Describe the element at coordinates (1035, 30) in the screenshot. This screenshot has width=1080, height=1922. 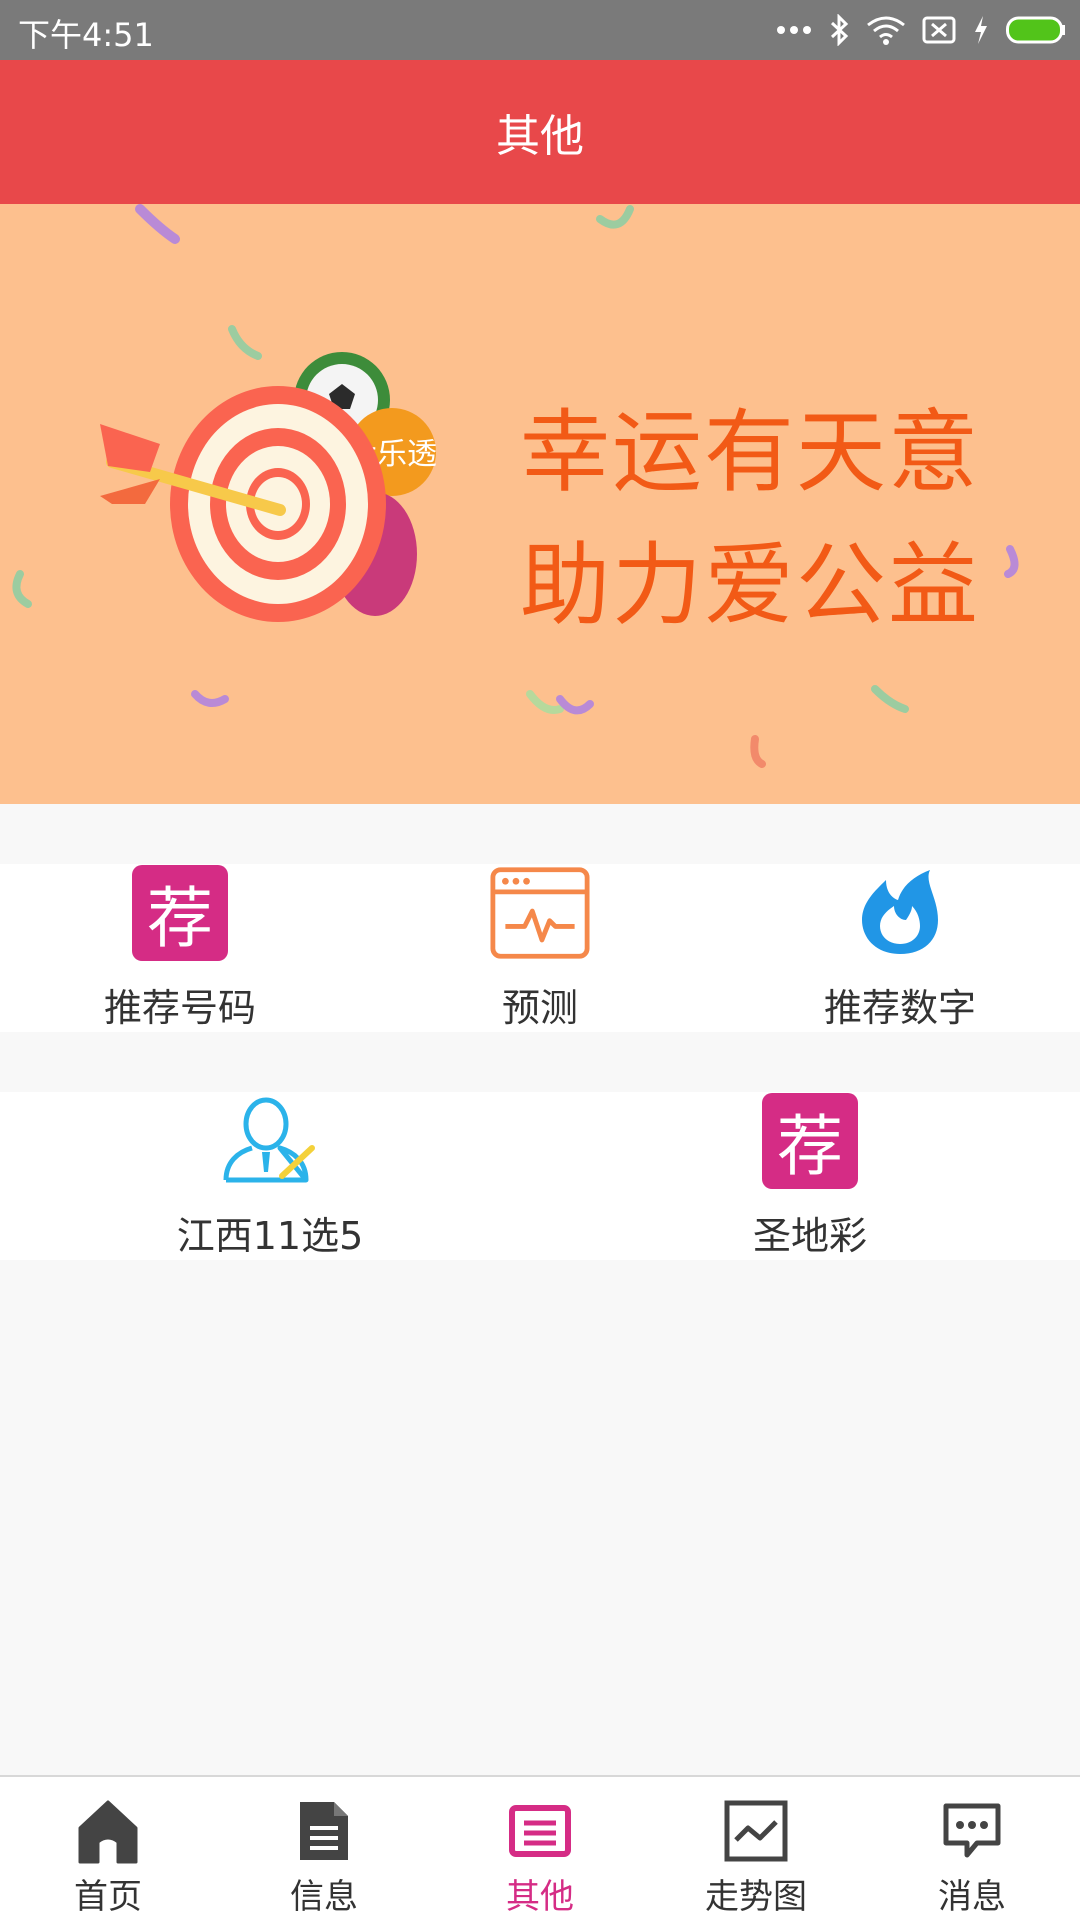
I see `battery-icon` at that location.